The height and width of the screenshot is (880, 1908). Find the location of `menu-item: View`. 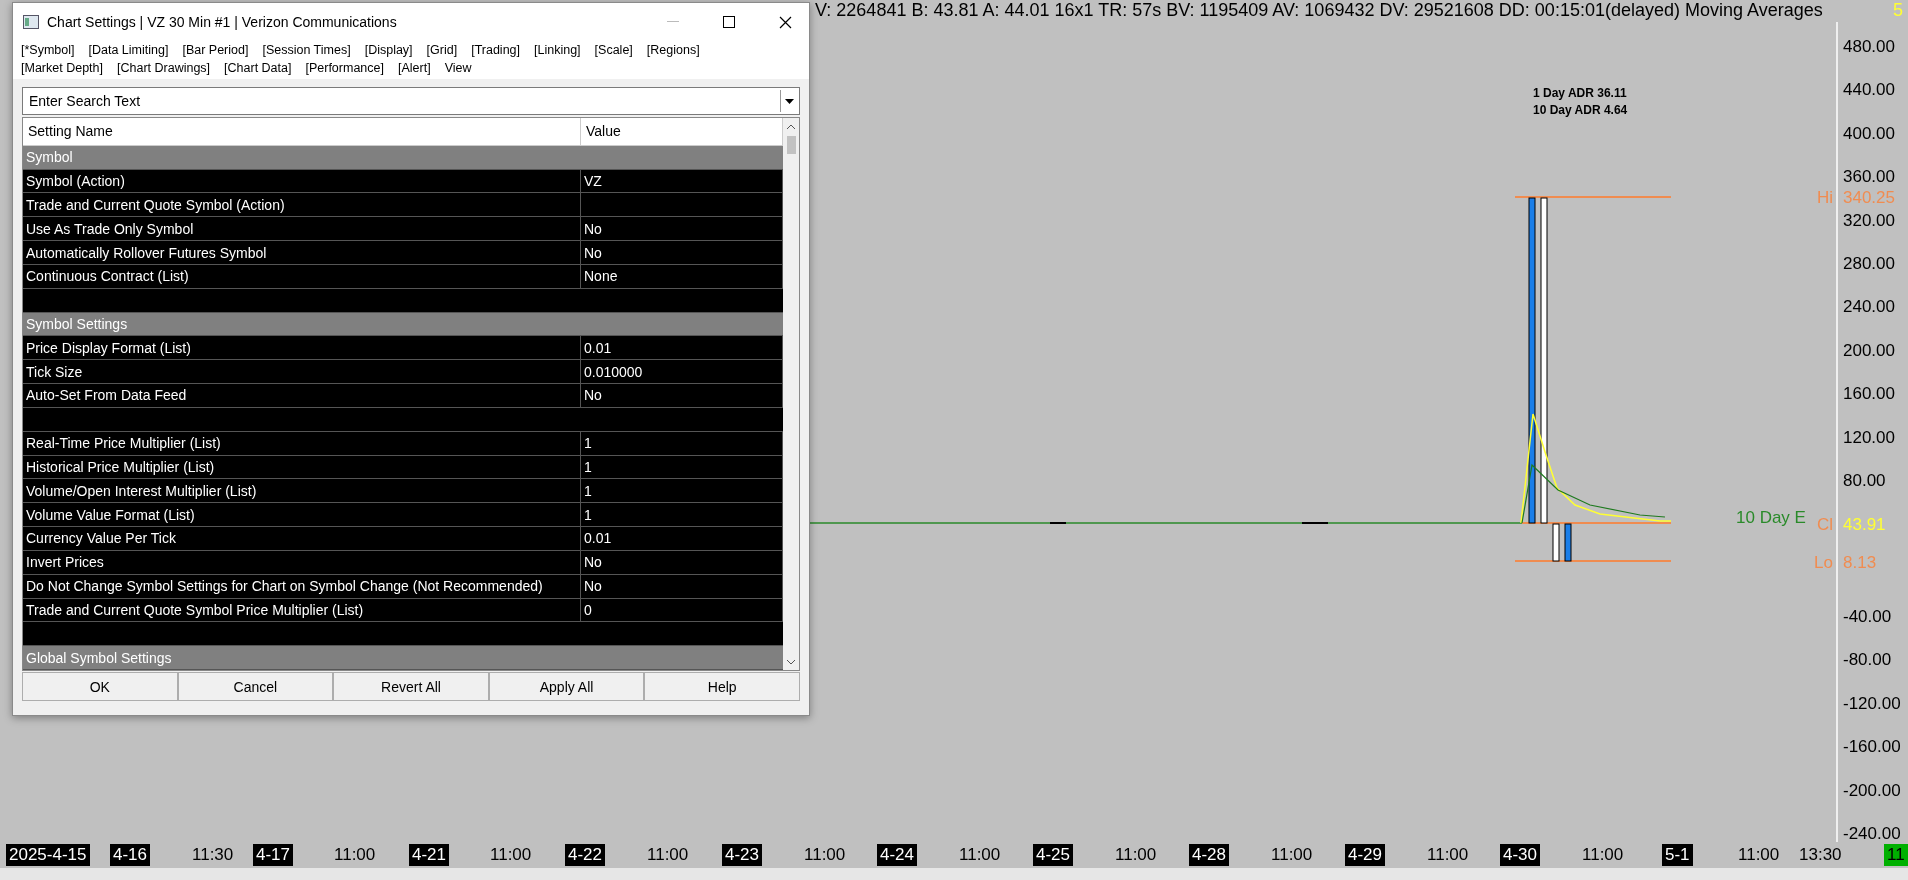

menu-item: View is located at coordinates (458, 68).